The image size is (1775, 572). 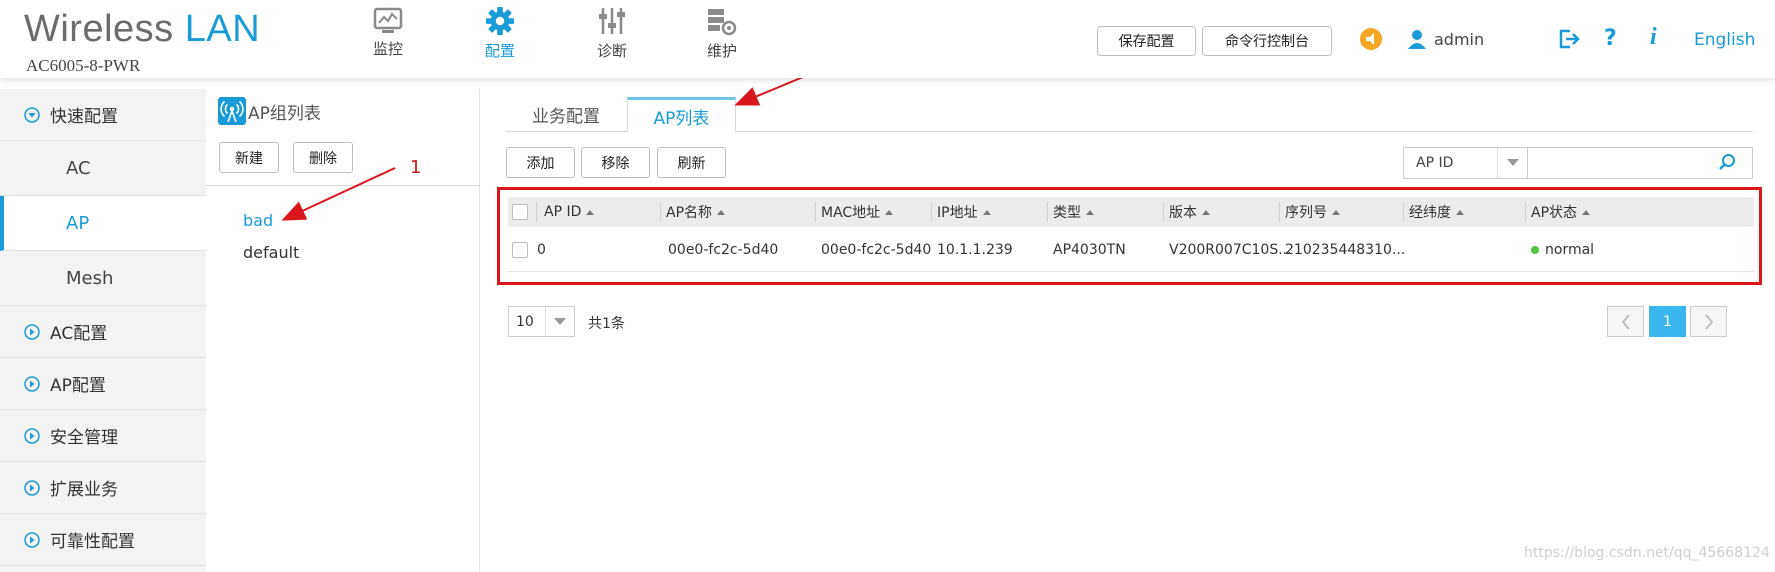 What do you see at coordinates (1267, 41) in the screenshot?
I see `cli-console-button: 命令行控制台` at bounding box center [1267, 41].